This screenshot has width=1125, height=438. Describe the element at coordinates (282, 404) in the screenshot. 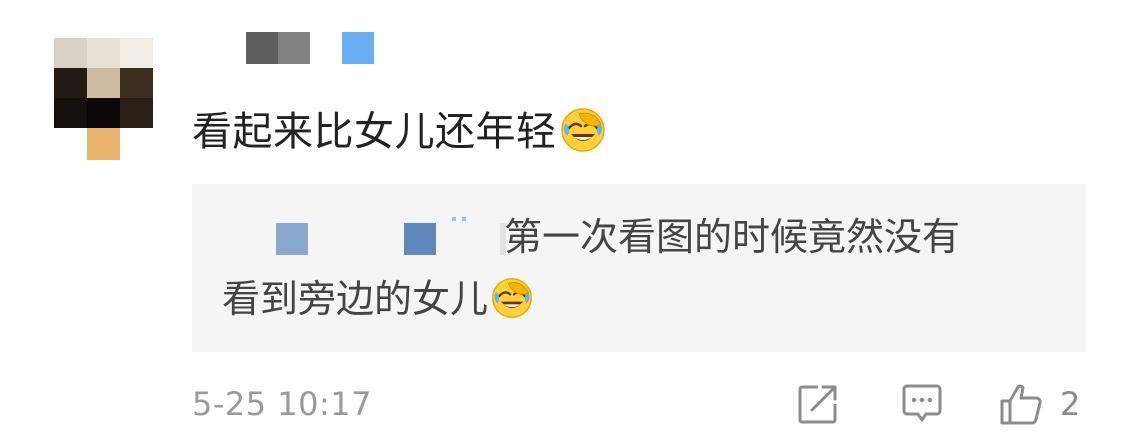

I see `timestamp: 5-25 10:17` at that location.